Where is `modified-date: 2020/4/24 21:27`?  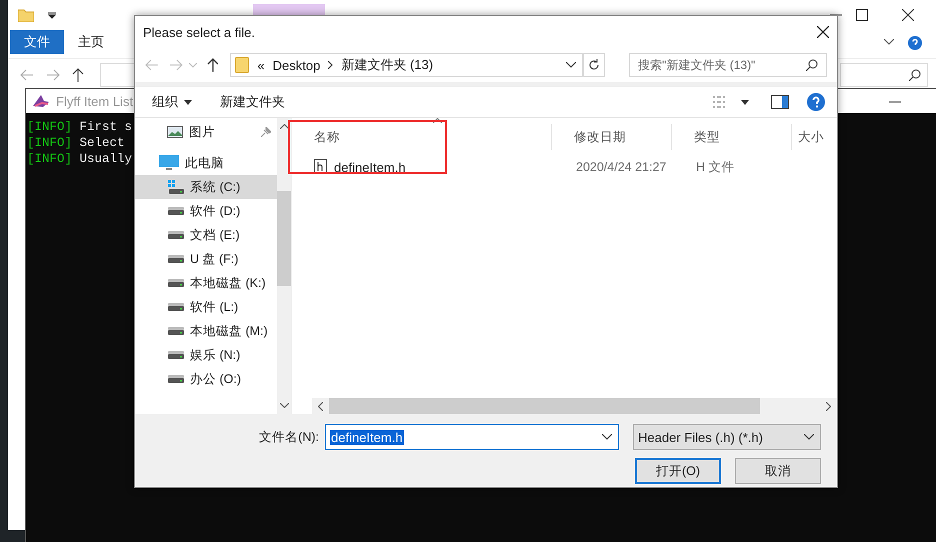
modified-date: 2020/4/24 21:27 is located at coordinates (621, 167).